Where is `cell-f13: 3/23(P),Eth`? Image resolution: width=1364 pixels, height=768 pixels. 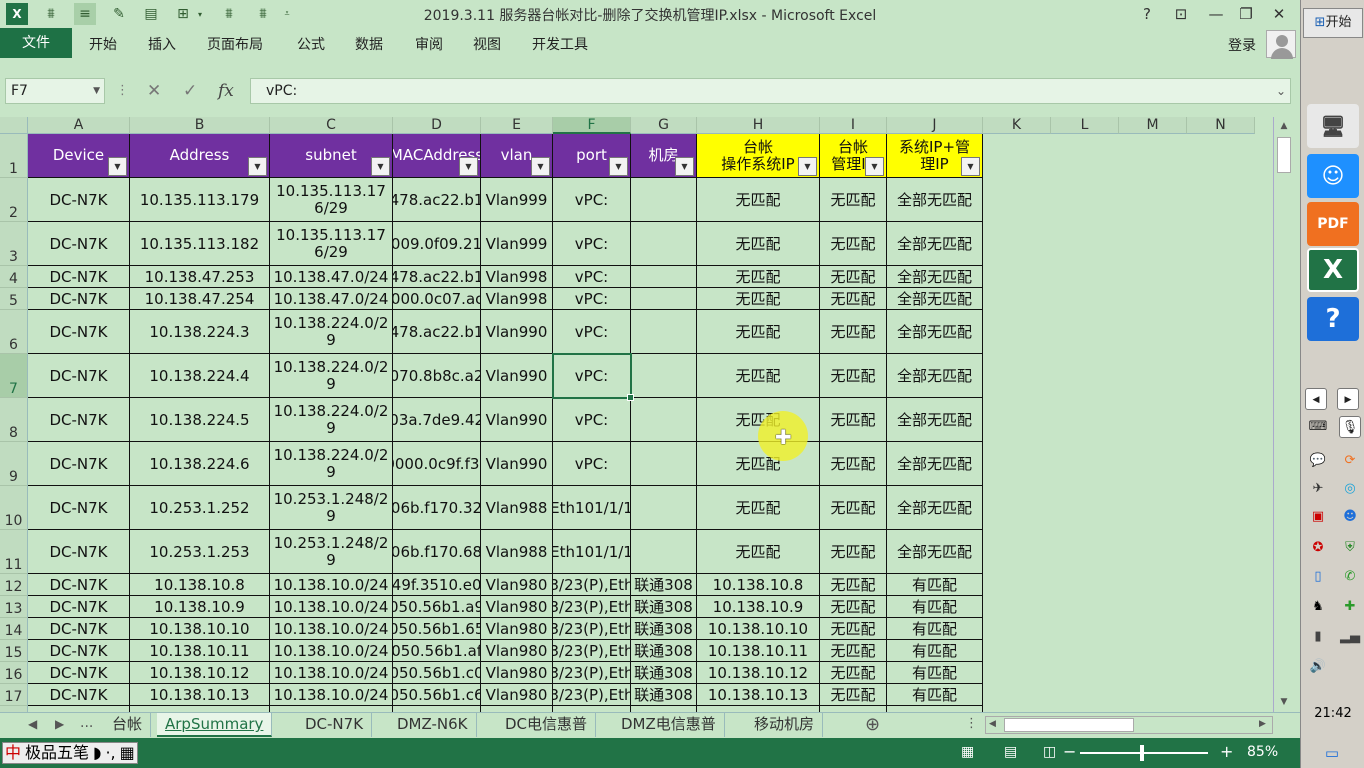 cell-f13: 3/23(P),Eth is located at coordinates (592, 607).